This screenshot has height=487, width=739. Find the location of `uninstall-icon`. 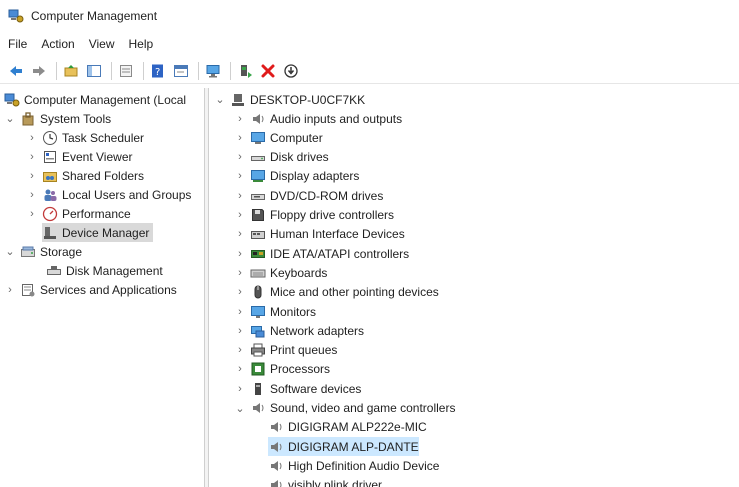

uninstall-icon is located at coordinates (268, 71).